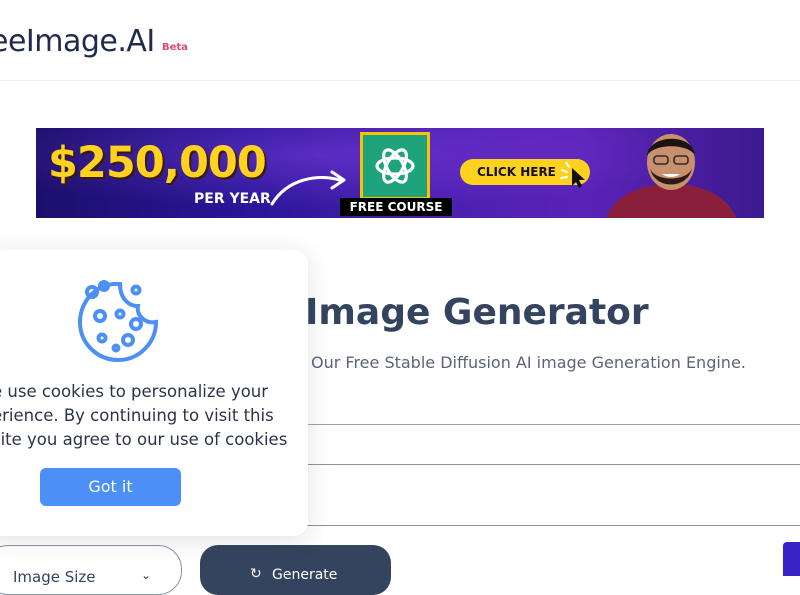 Image resolution: width=800 pixels, height=595 pixels. What do you see at coordinates (134, 391) in the screenshot?
I see `cookie-message-line: e use cookies to personalize your` at bounding box center [134, 391].